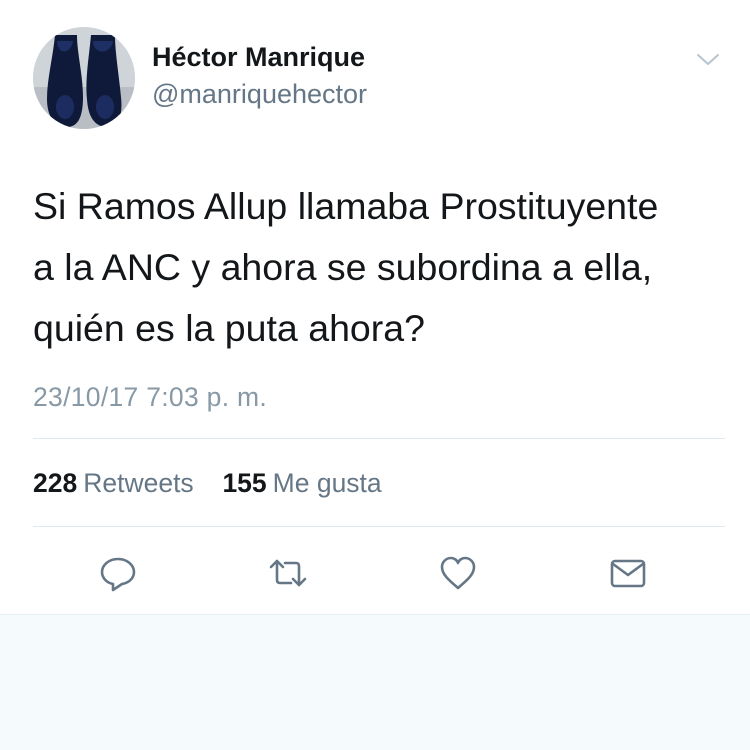  What do you see at coordinates (138, 483) in the screenshot?
I see `retweets-label: Retweets` at bounding box center [138, 483].